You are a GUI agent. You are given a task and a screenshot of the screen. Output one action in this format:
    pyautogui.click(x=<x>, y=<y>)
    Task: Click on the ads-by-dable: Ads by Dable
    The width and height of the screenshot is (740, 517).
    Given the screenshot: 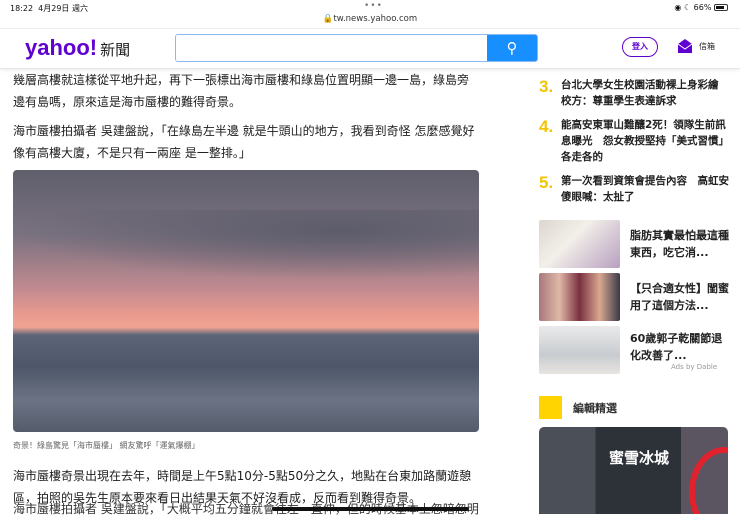 What is the action you would take?
    pyautogui.click(x=694, y=367)
    